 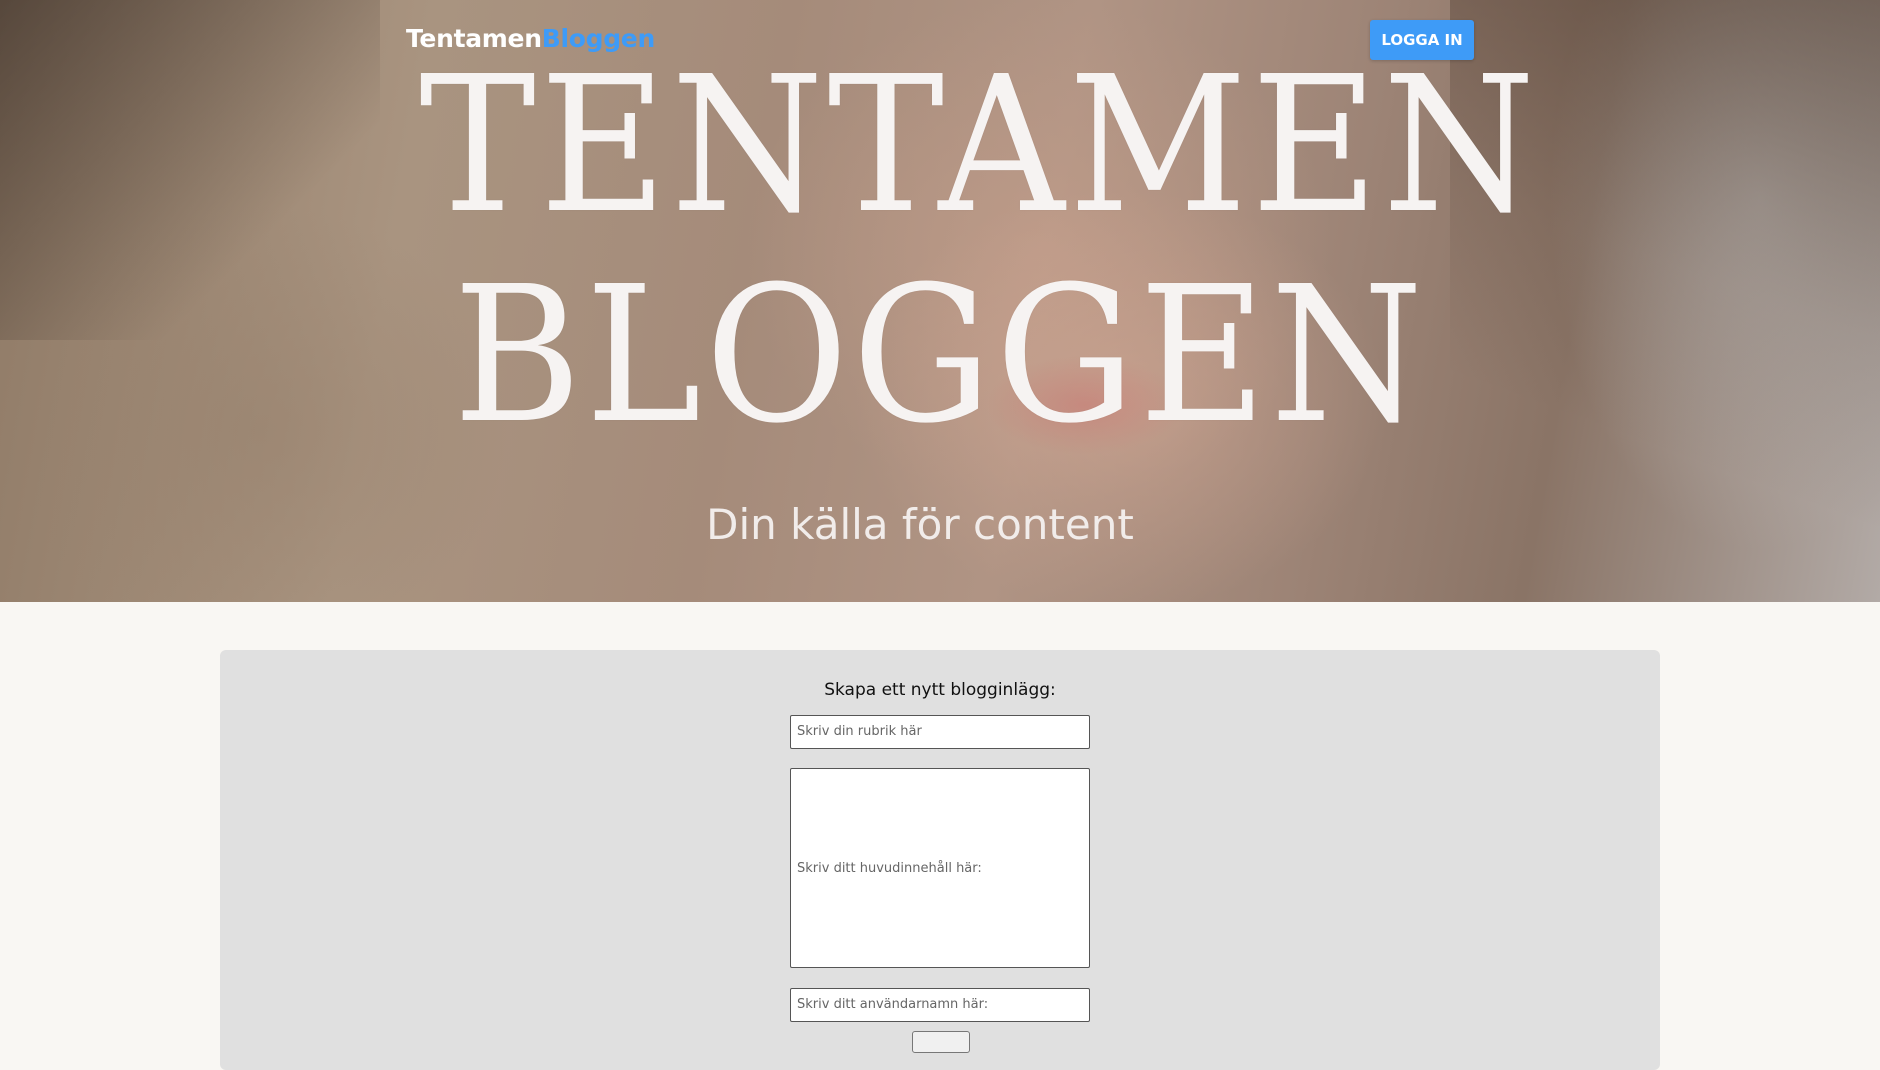 What do you see at coordinates (941, 1042) in the screenshot?
I see `submit-button` at bounding box center [941, 1042].